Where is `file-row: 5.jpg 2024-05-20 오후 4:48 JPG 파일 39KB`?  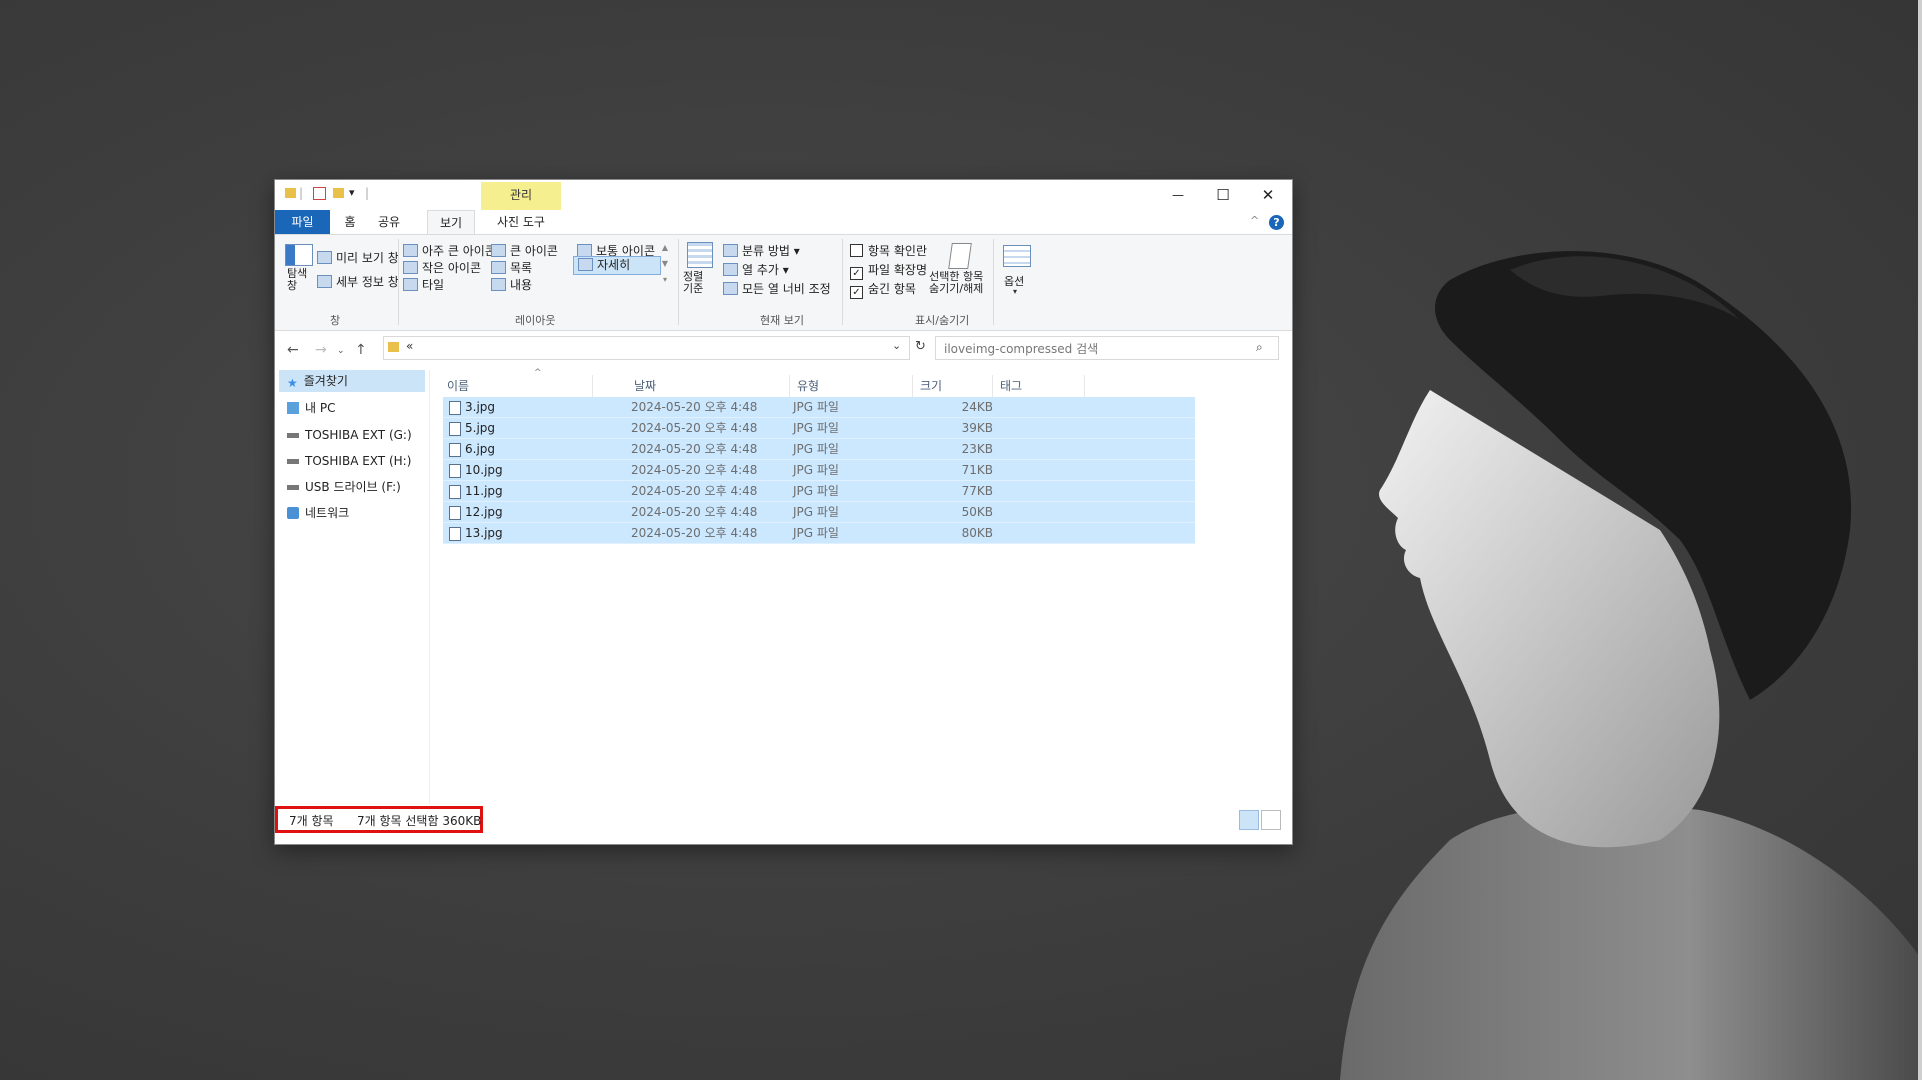
file-row: 5.jpg 2024-05-20 오후 4:48 JPG 파일 39KB is located at coordinates (819, 428).